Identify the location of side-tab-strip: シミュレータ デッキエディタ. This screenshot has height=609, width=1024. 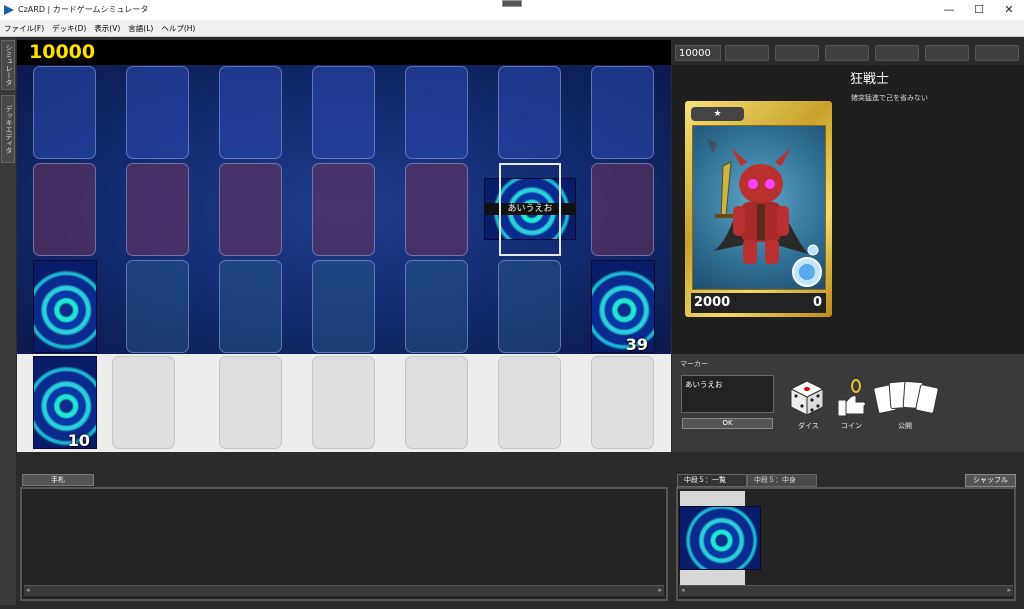
(8, 321).